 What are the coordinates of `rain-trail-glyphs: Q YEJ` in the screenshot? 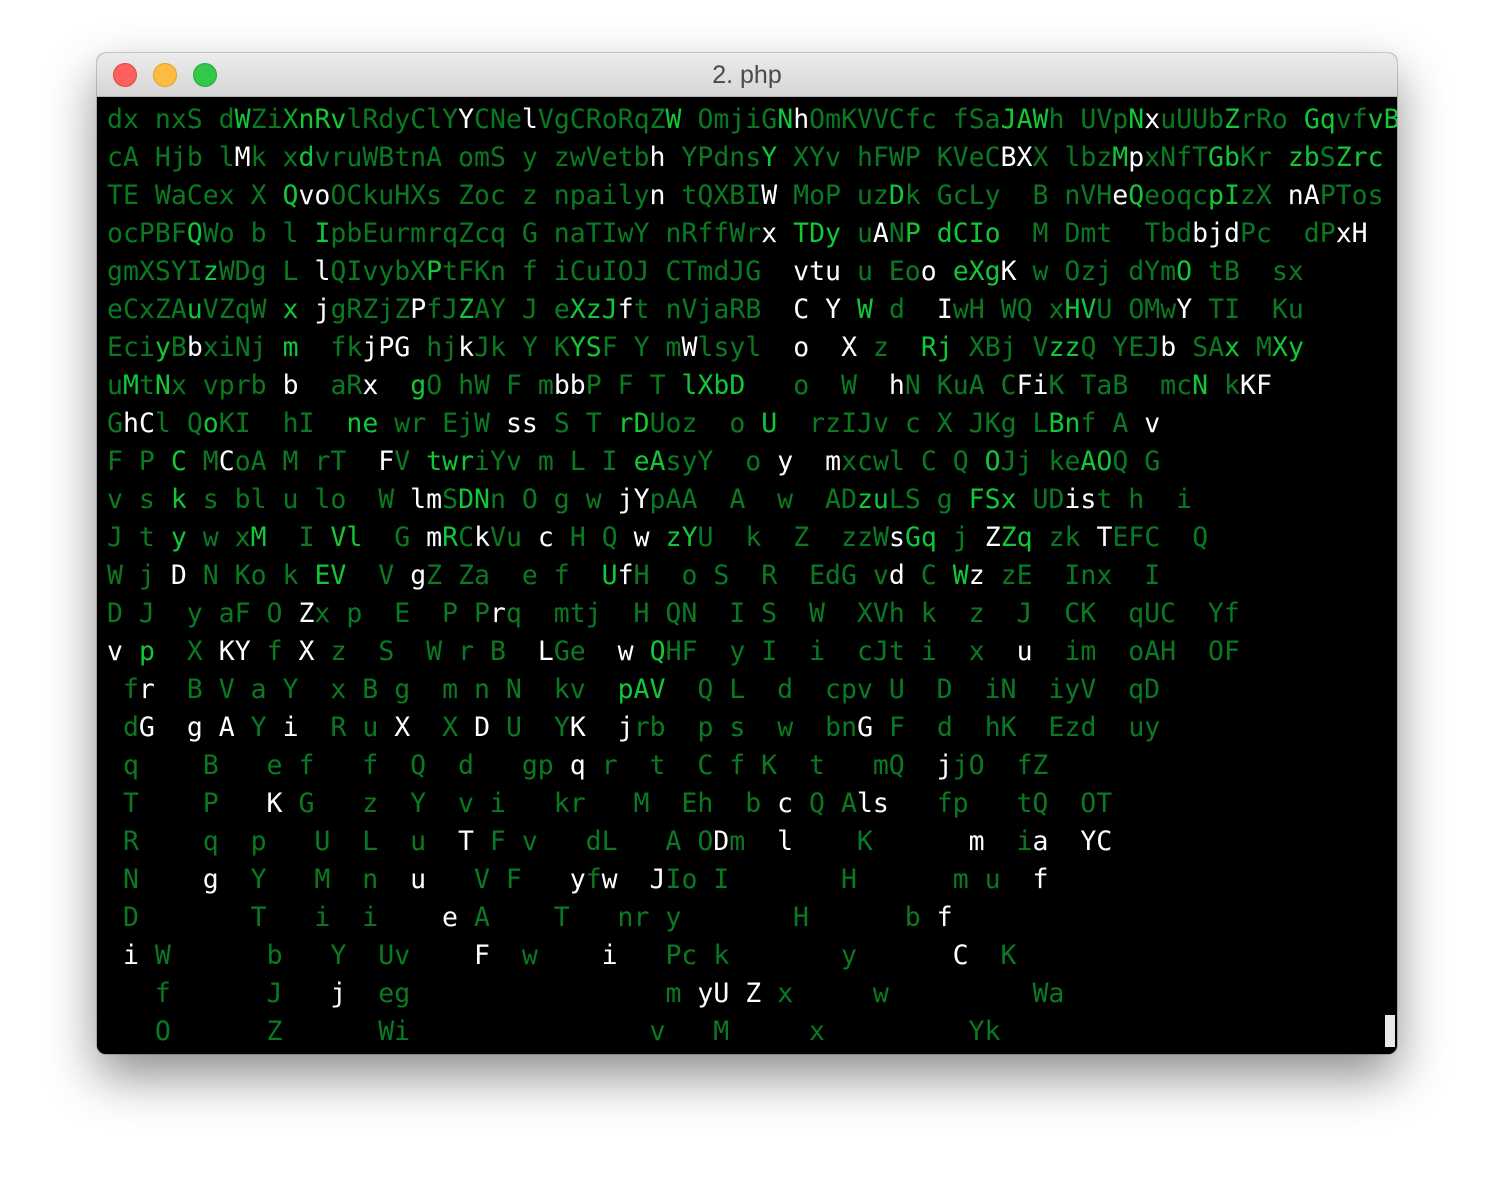 It's located at (1120, 347).